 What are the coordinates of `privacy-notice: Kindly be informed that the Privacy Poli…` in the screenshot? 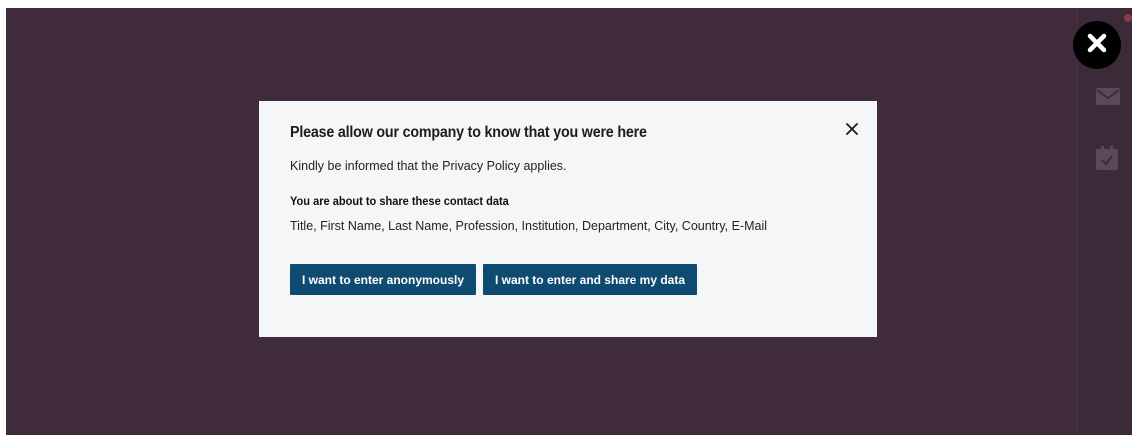 It's located at (428, 166).